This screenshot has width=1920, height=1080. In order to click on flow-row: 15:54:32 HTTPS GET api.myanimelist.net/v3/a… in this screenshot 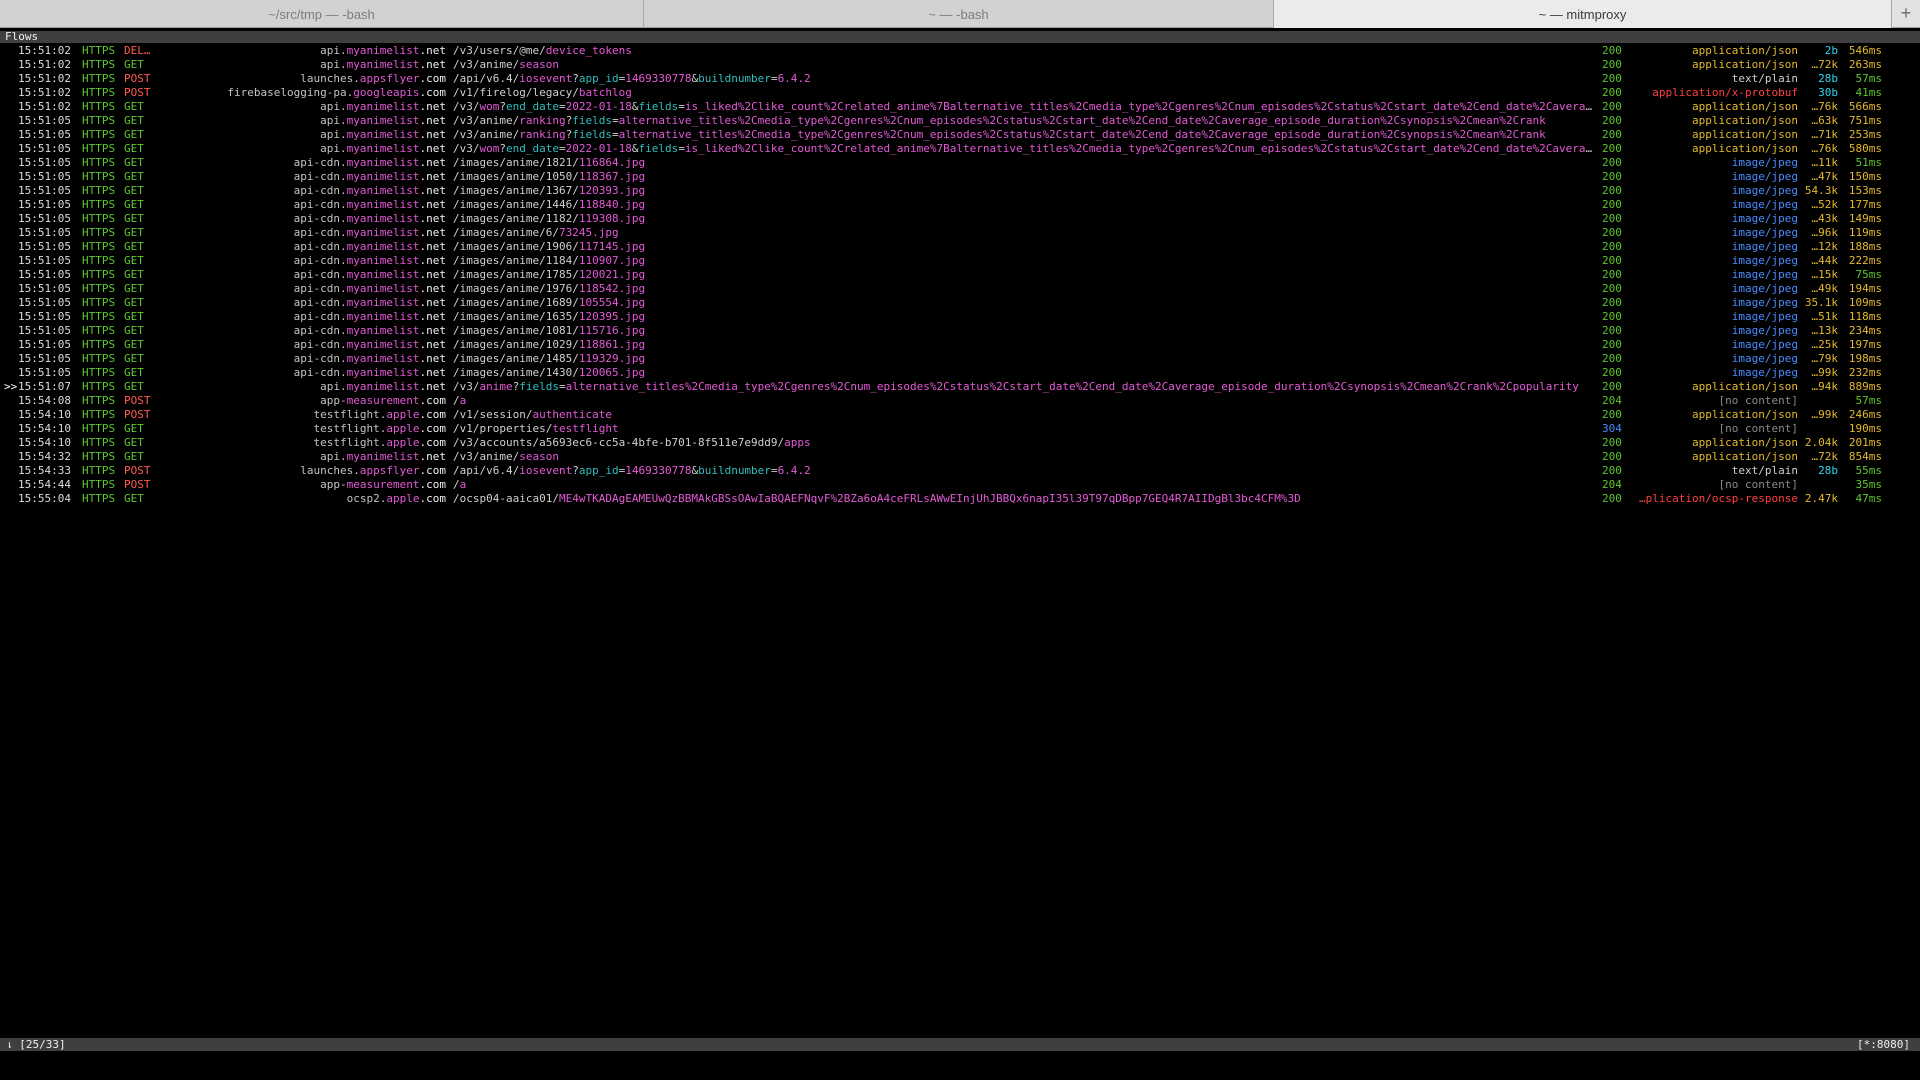, I will do `click(960, 457)`.